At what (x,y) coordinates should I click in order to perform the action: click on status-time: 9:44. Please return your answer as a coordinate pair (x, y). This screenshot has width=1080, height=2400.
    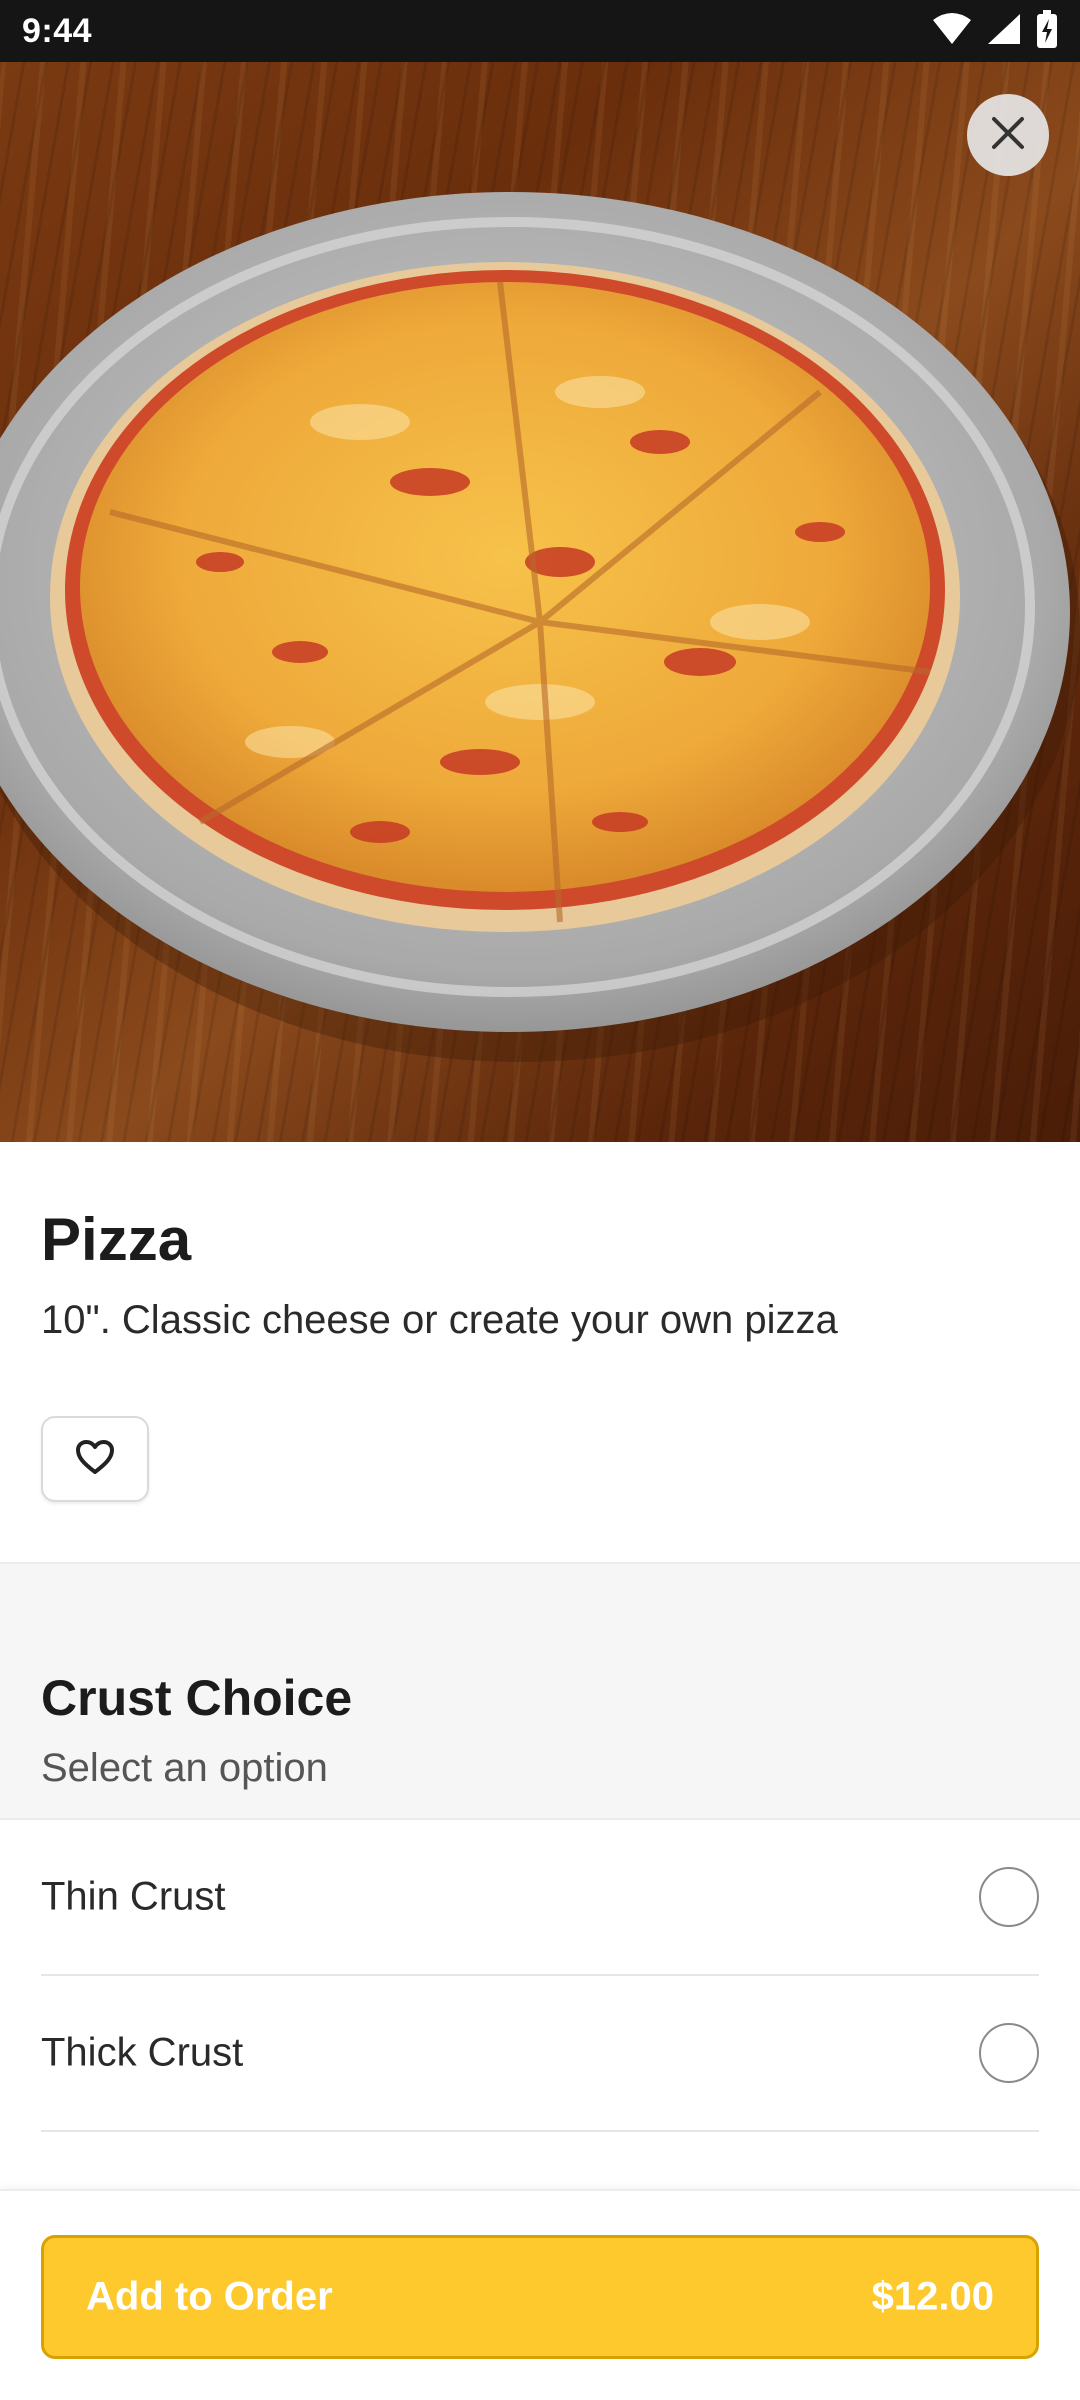
    Looking at the image, I should click on (57, 31).